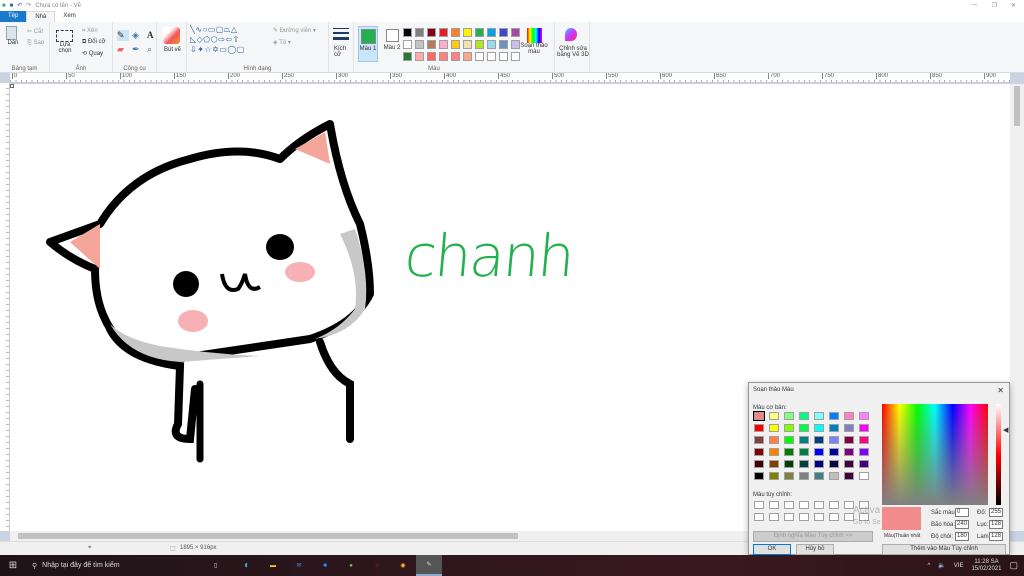 The width and height of the screenshot is (1024, 576). What do you see at coordinates (294, 30) in the screenshot?
I see `outline-button: ✎ Đường viền ▾` at bounding box center [294, 30].